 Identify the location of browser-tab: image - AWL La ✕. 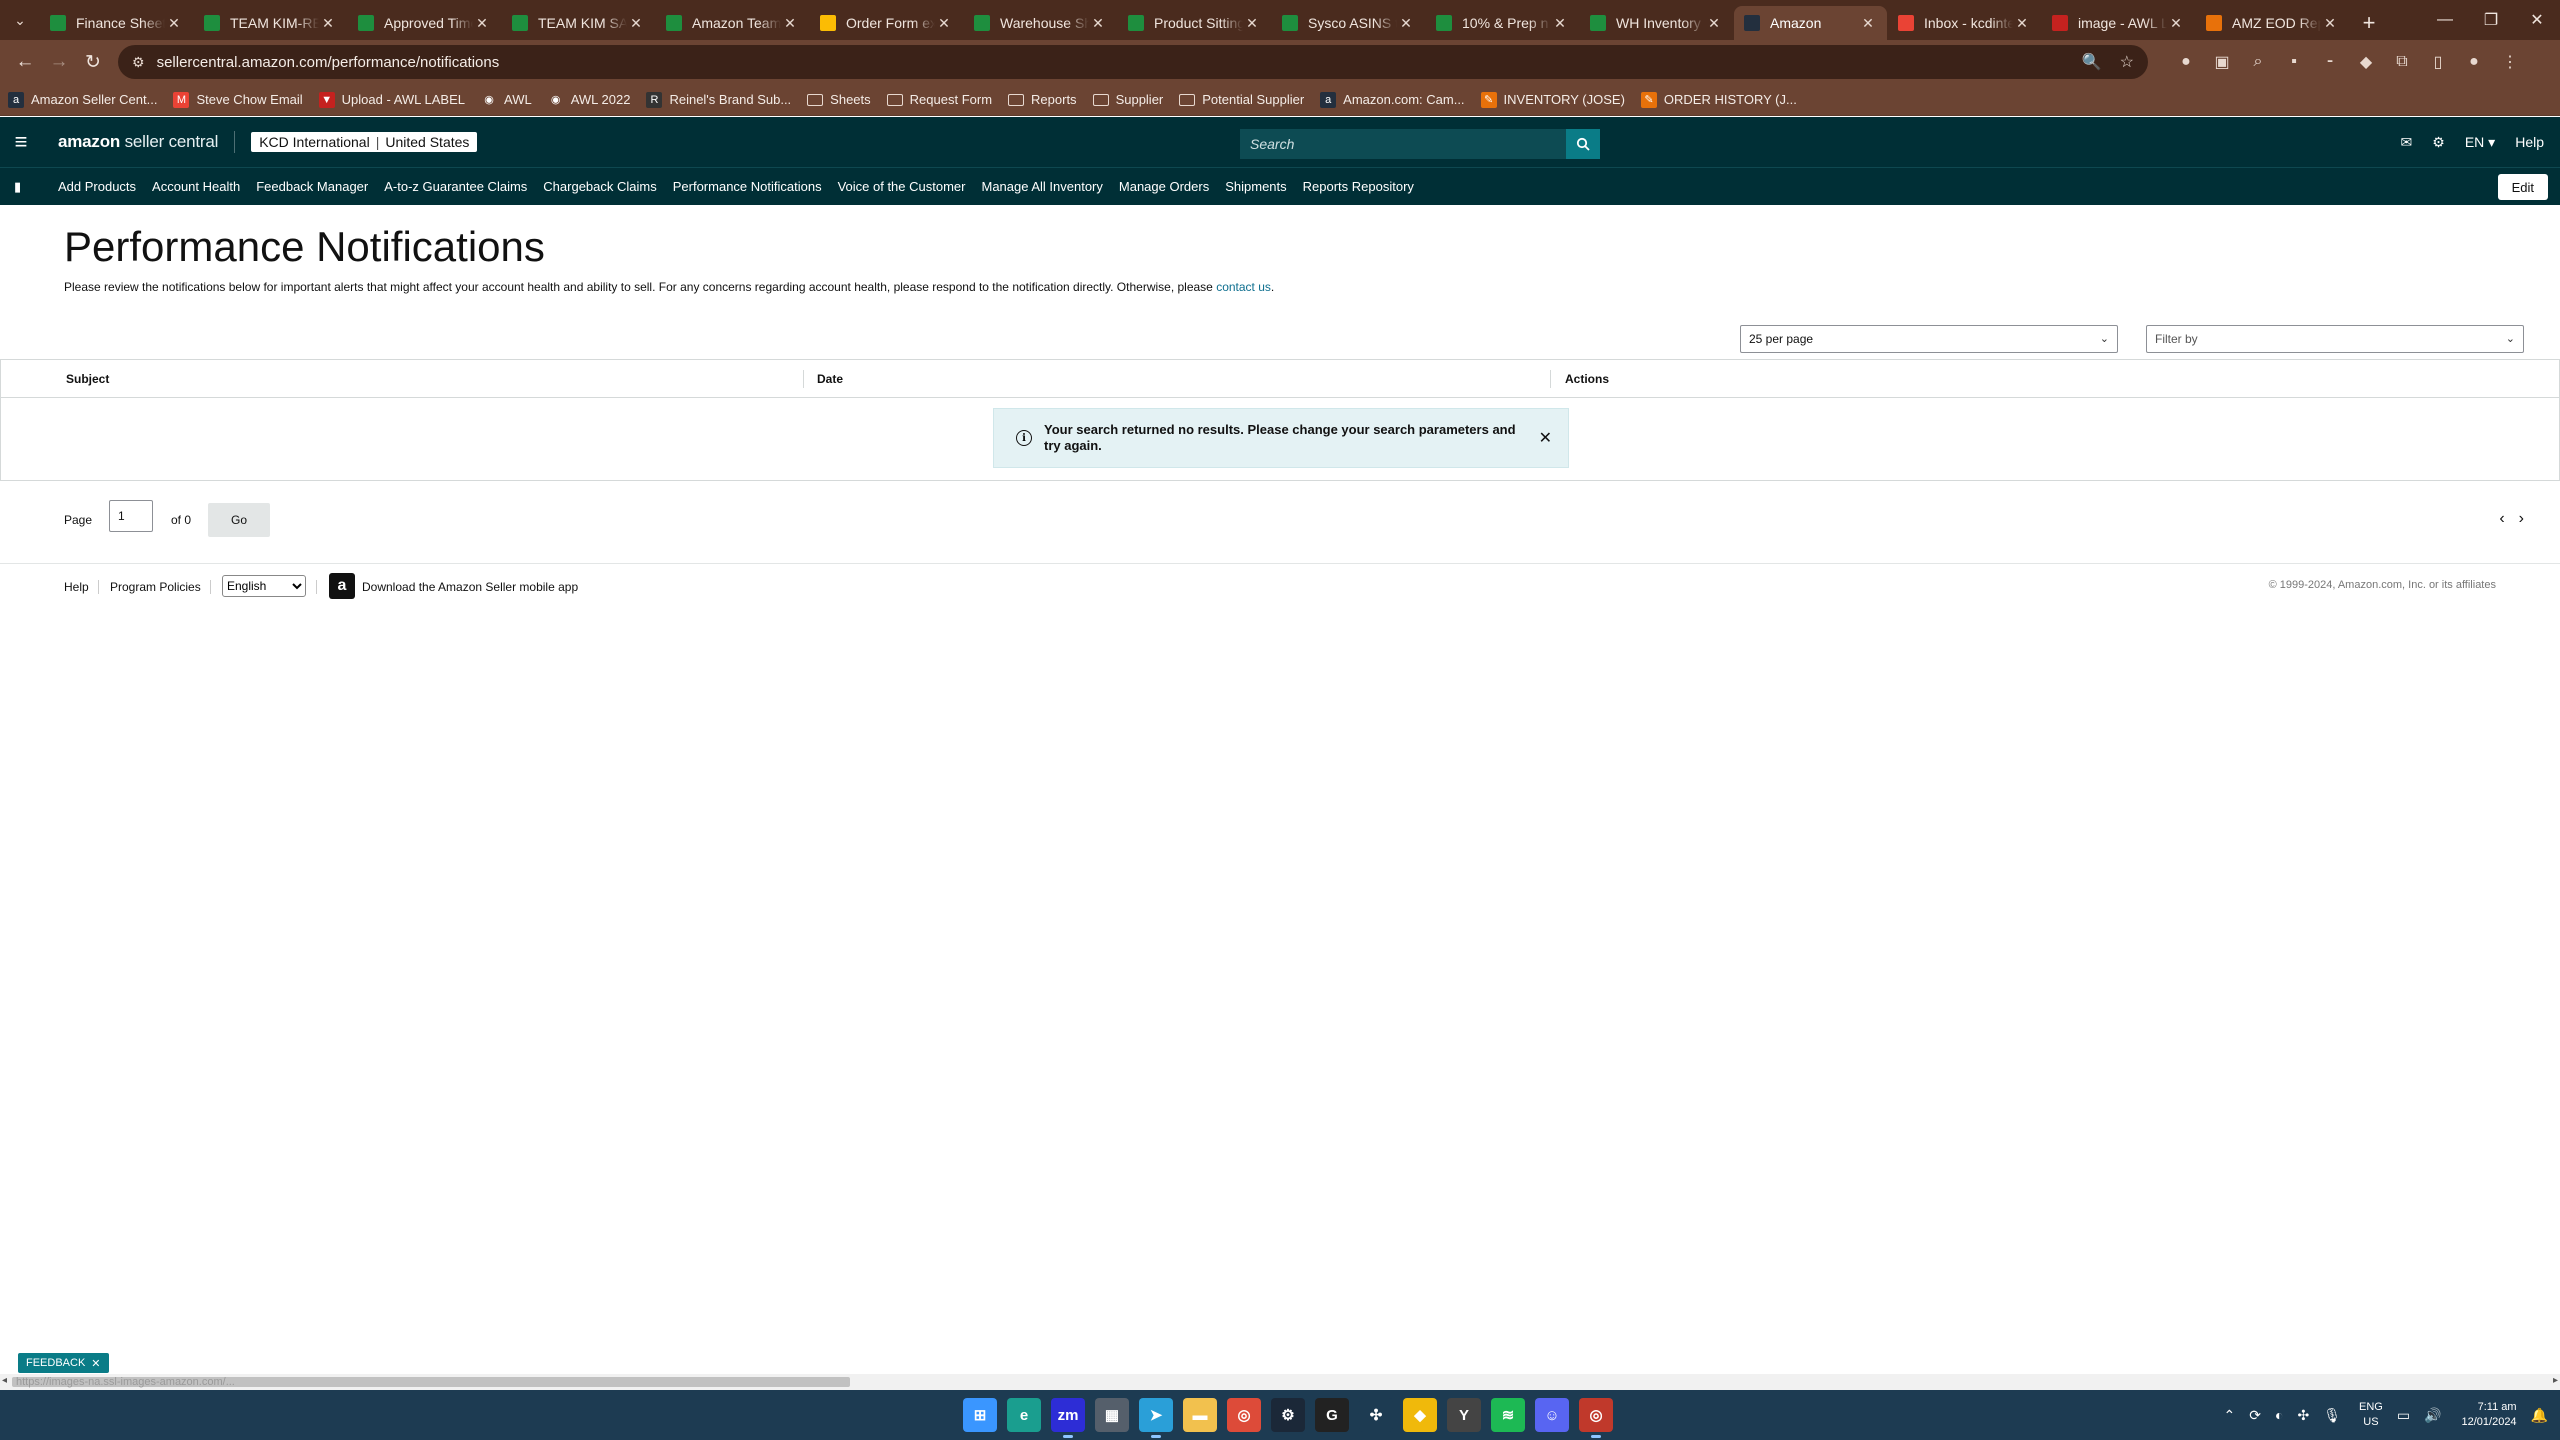
(2118, 23).